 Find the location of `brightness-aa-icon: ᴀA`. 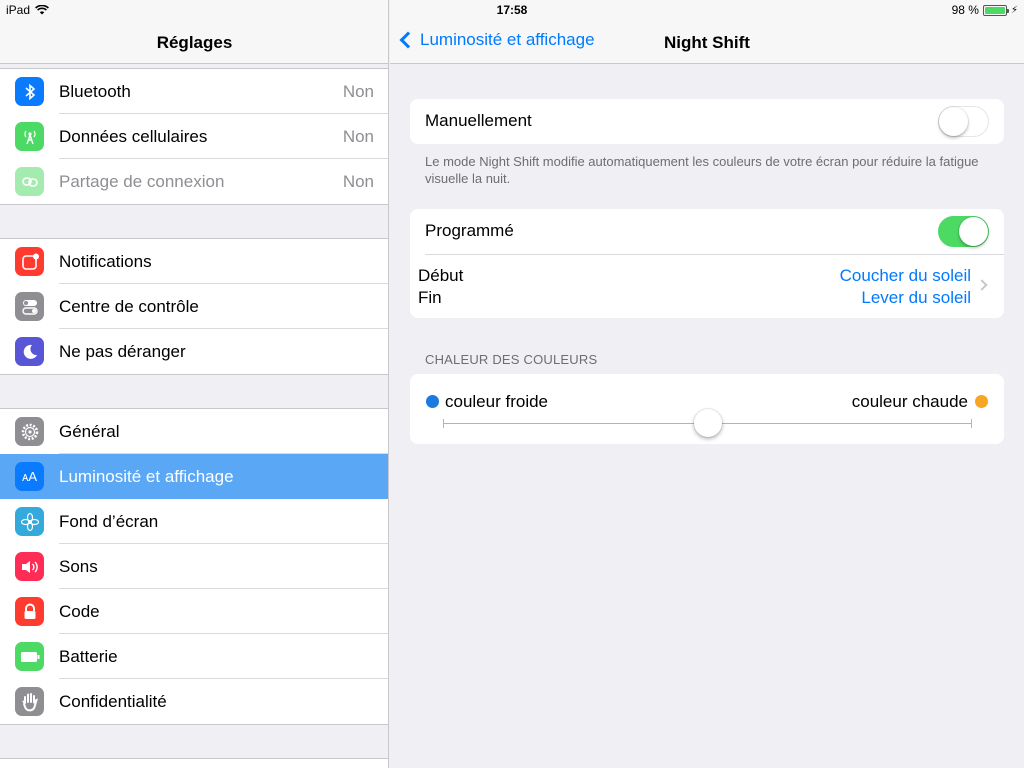

brightness-aa-icon: ᴀA is located at coordinates (29, 476).